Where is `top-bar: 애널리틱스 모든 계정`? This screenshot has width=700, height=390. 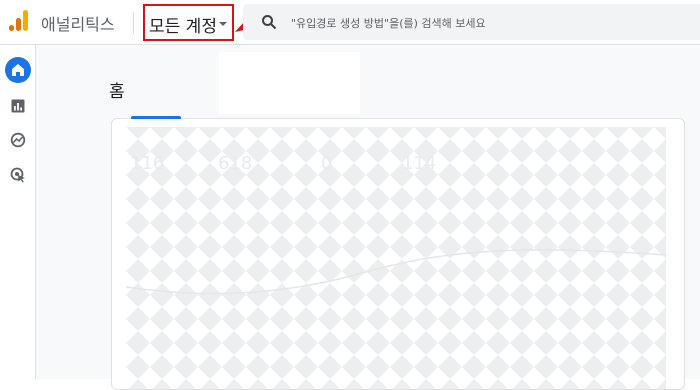
top-bar: 애널리틱스 모든 계정 is located at coordinates (350, 22).